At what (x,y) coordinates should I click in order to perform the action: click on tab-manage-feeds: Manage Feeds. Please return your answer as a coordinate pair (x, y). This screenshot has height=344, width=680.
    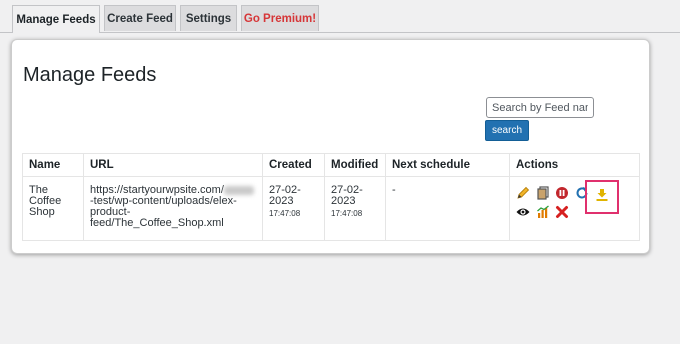
    Looking at the image, I should click on (56, 19).